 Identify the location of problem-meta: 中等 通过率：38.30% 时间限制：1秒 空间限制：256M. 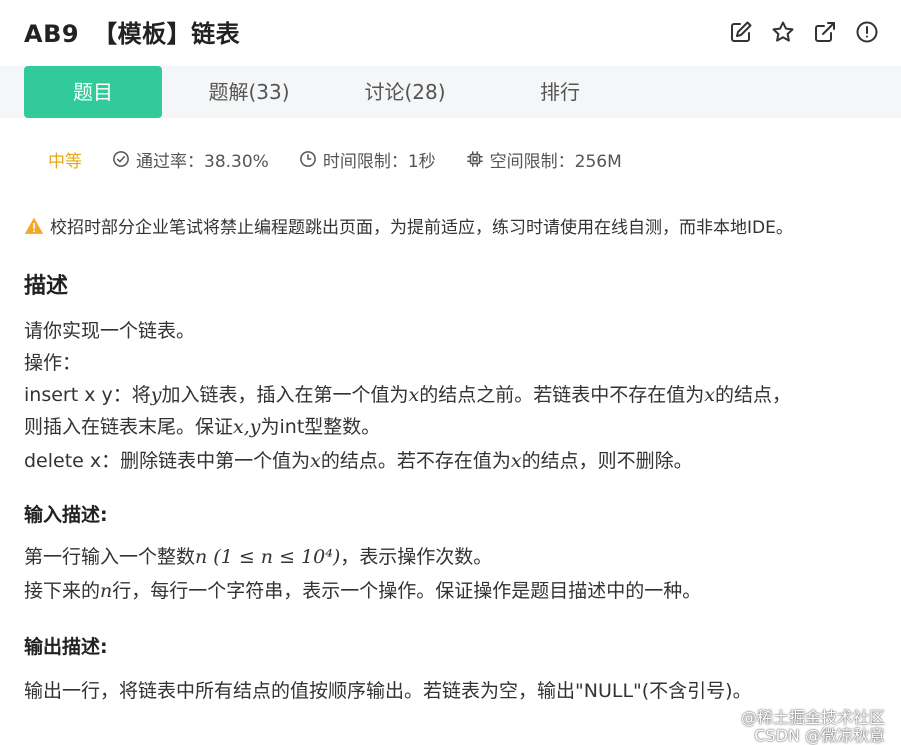
(350, 159).